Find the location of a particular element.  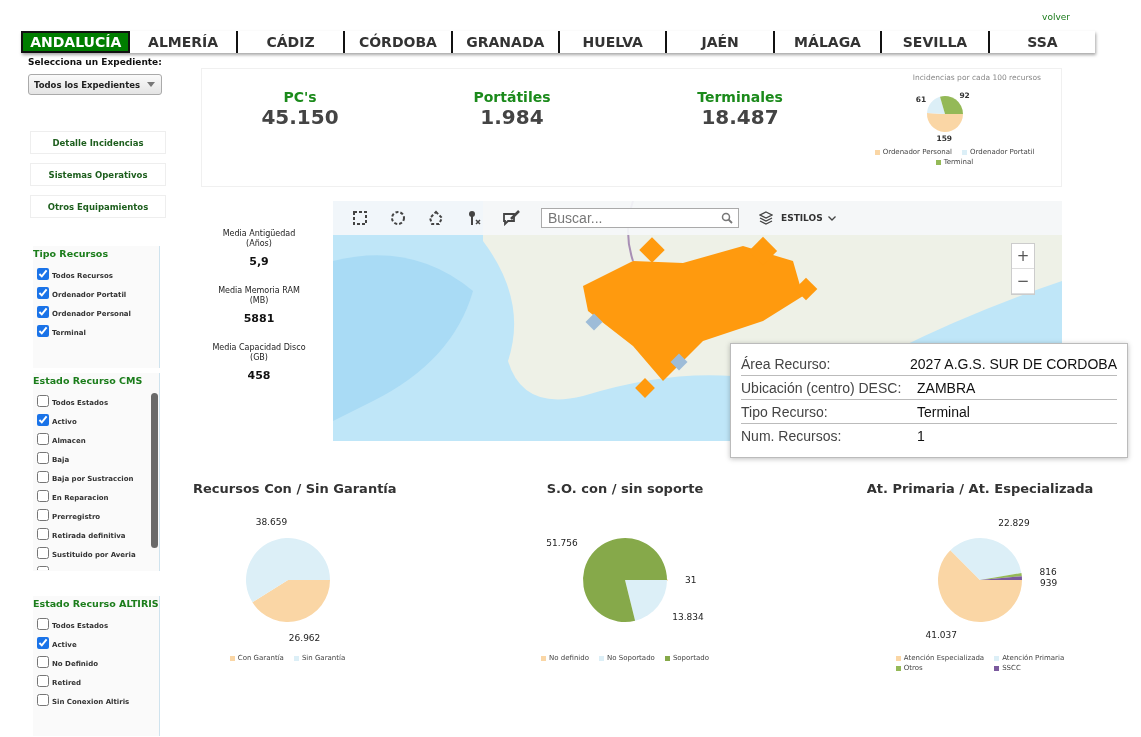

popup-label: Área Recurso: is located at coordinates (786, 363).